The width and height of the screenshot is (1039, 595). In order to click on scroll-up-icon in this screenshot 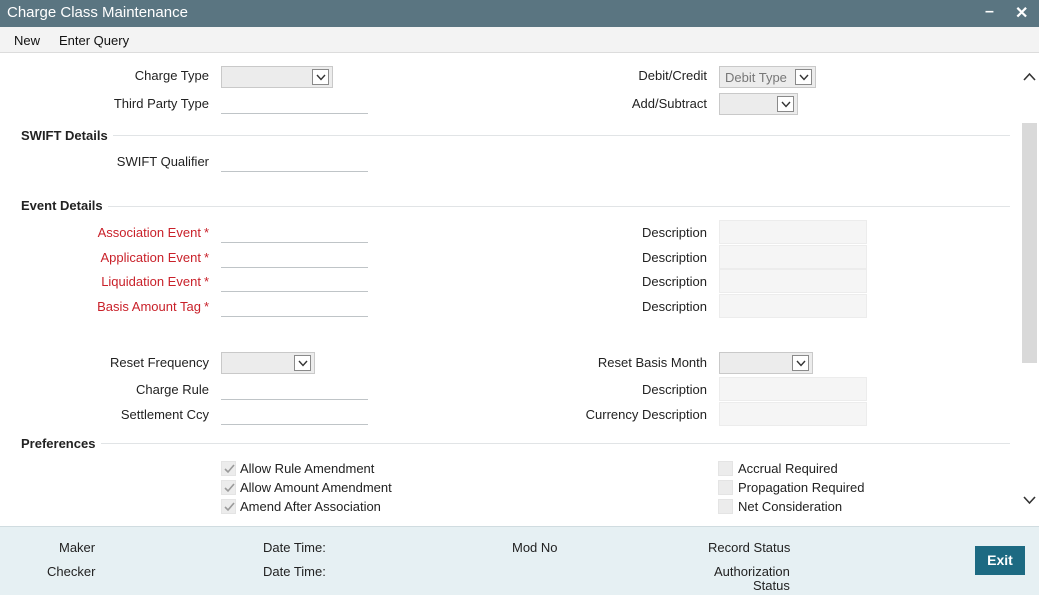, I will do `click(1029, 75)`.